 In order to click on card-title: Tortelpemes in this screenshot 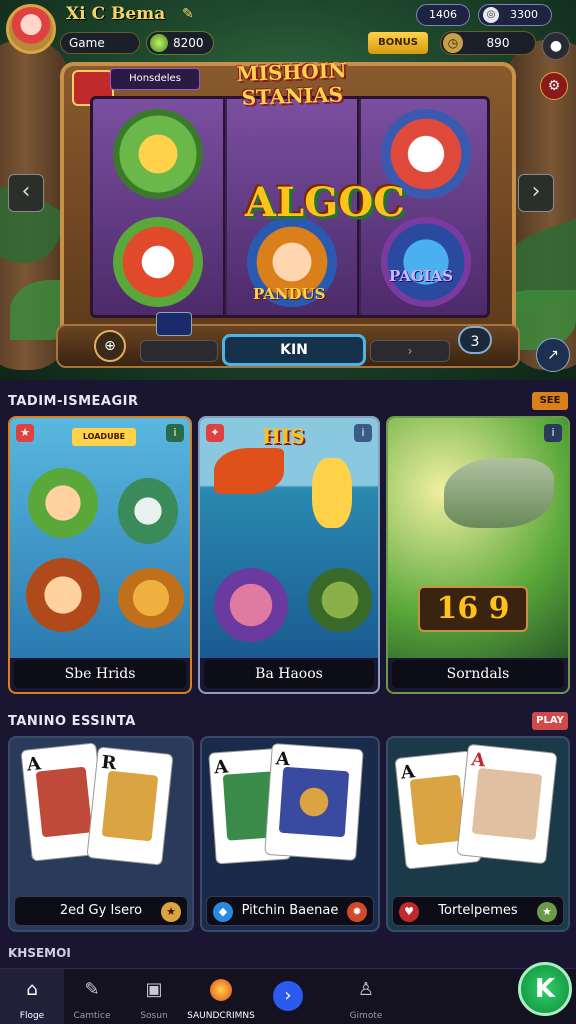, I will do `click(478, 910)`.